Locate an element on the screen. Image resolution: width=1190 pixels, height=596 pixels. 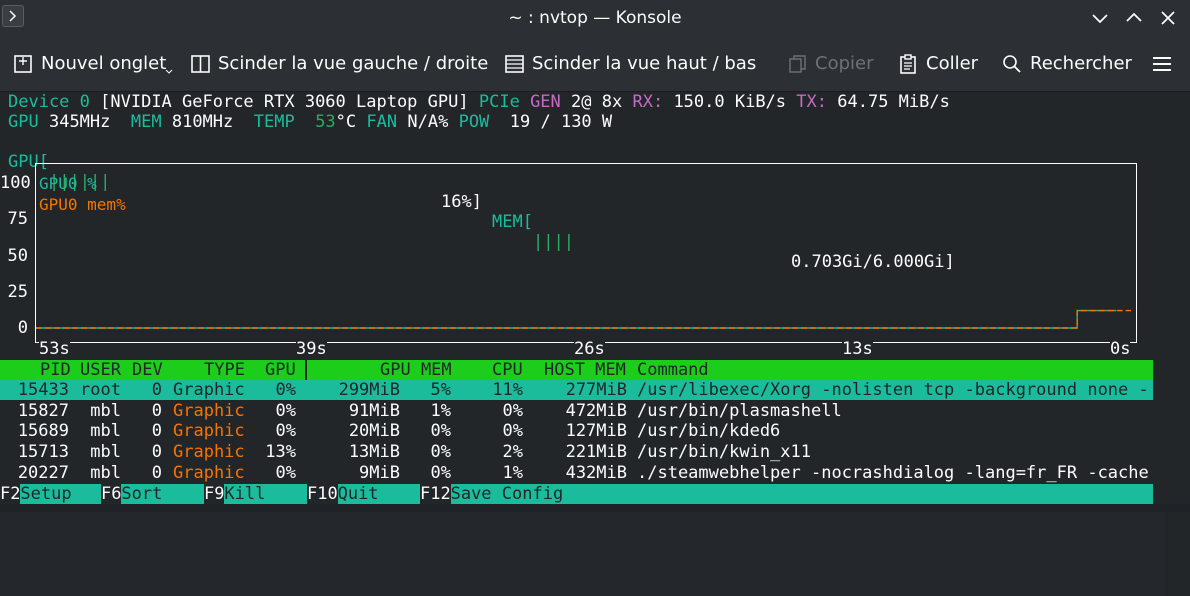
process-hostmem: 221MiB is located at coordinates (596, 452).